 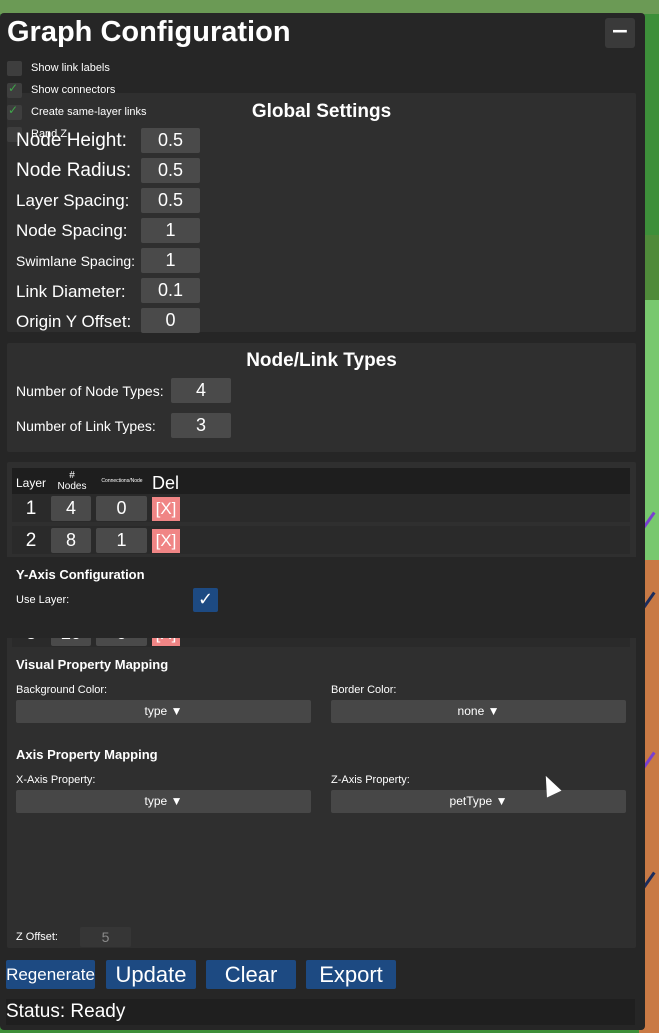 What do you see at coordinates (370, 780) in the screenshot?
I see `z-axis-property-label: Z-Axis Property:` at bounding box center [370, 780].